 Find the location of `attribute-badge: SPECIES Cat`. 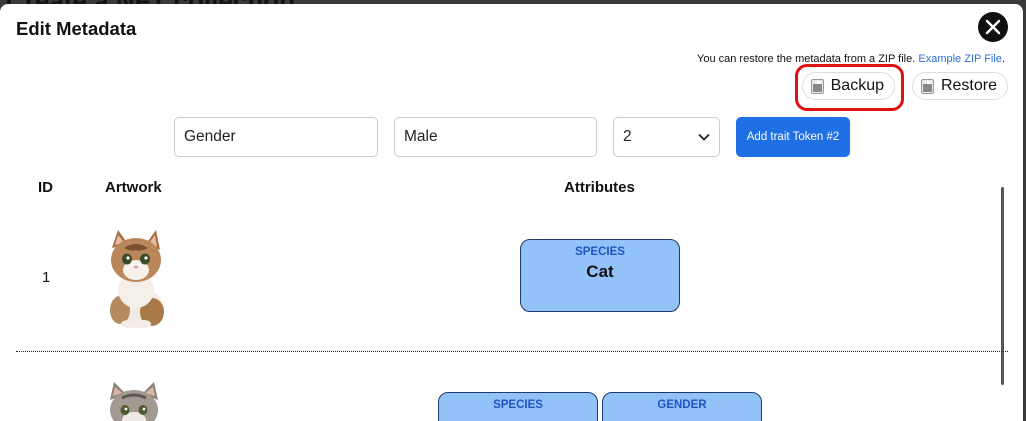

attribute-badge: SPECIES Cat is located at coordinates (600, 275).